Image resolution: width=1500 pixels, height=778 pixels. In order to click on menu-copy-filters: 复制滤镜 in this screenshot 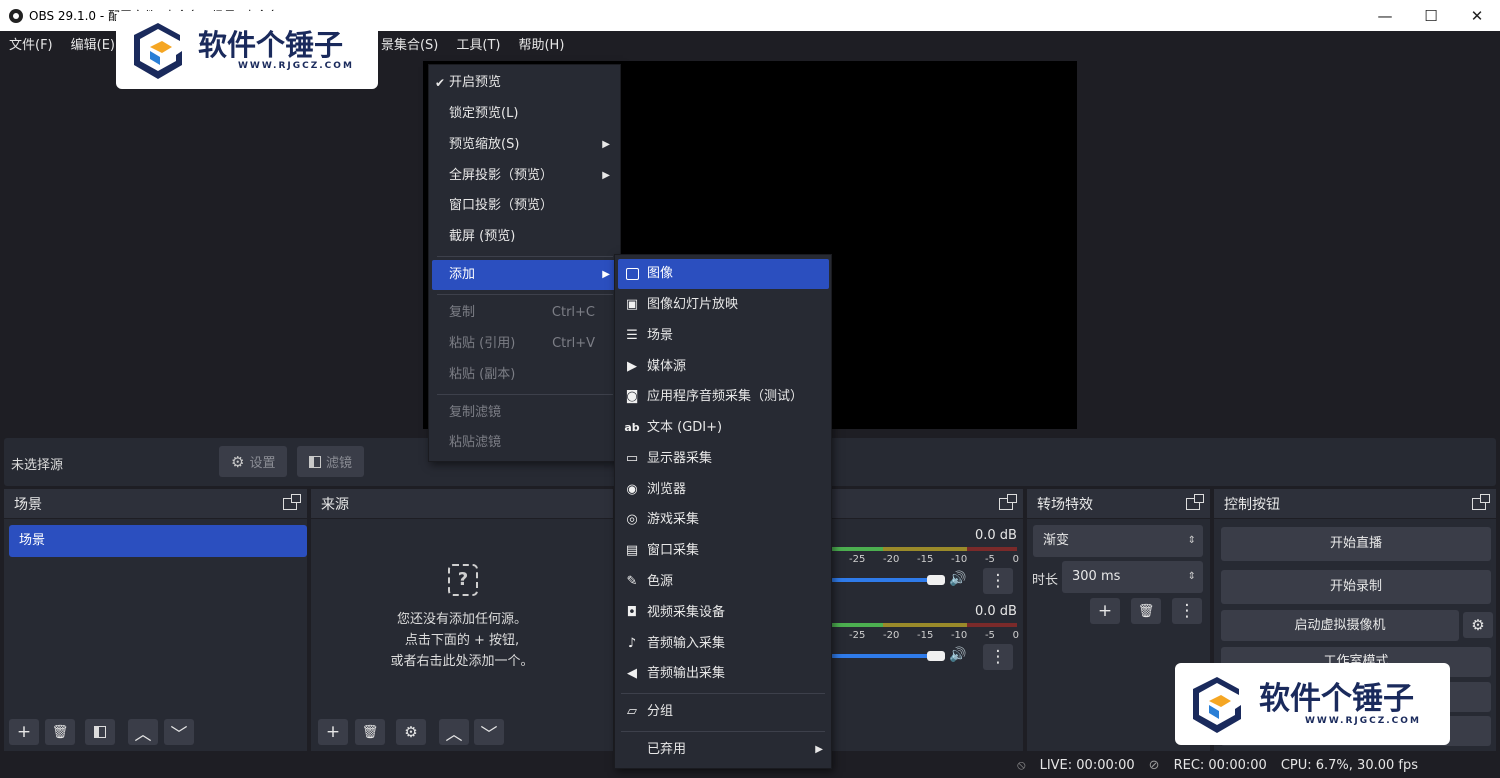, I will do `click(524, 413)`.